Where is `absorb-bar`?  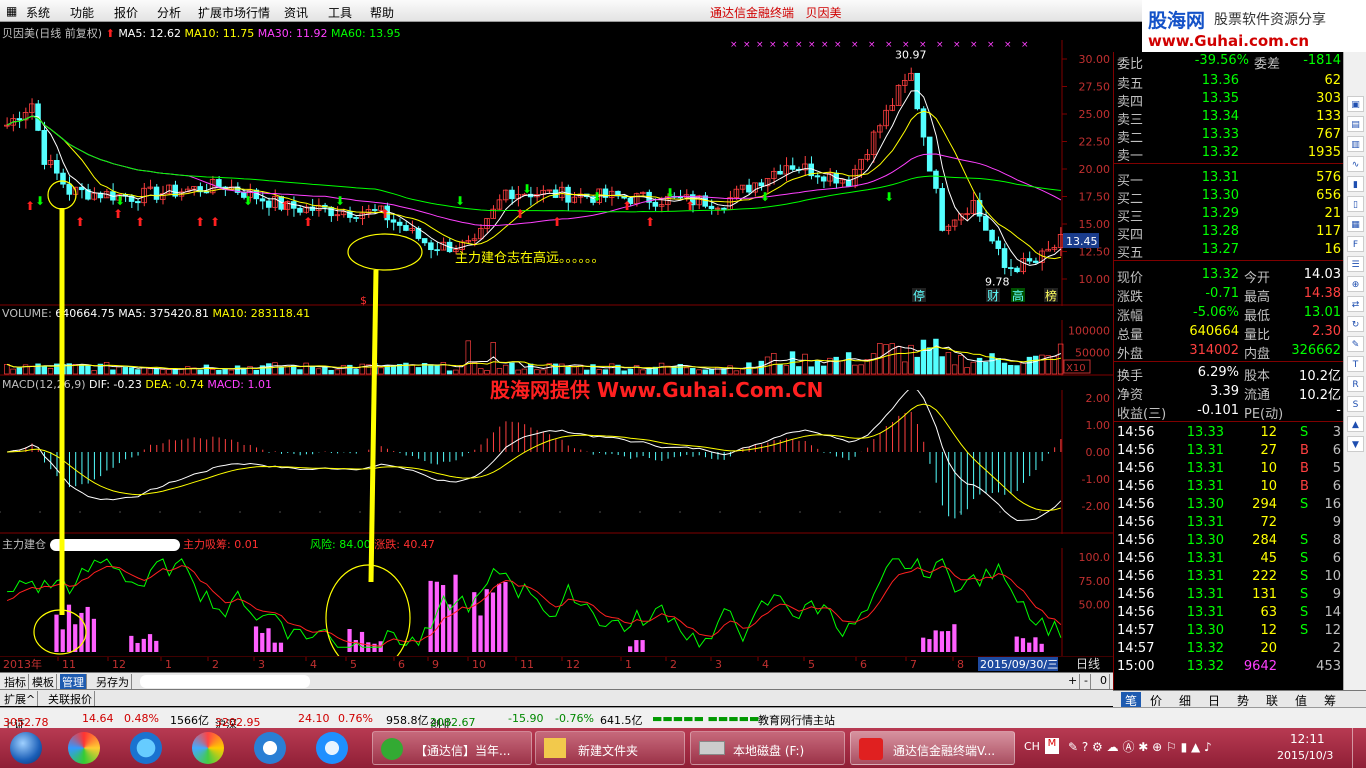 absorb-bar is located at coordinates (94, 635).